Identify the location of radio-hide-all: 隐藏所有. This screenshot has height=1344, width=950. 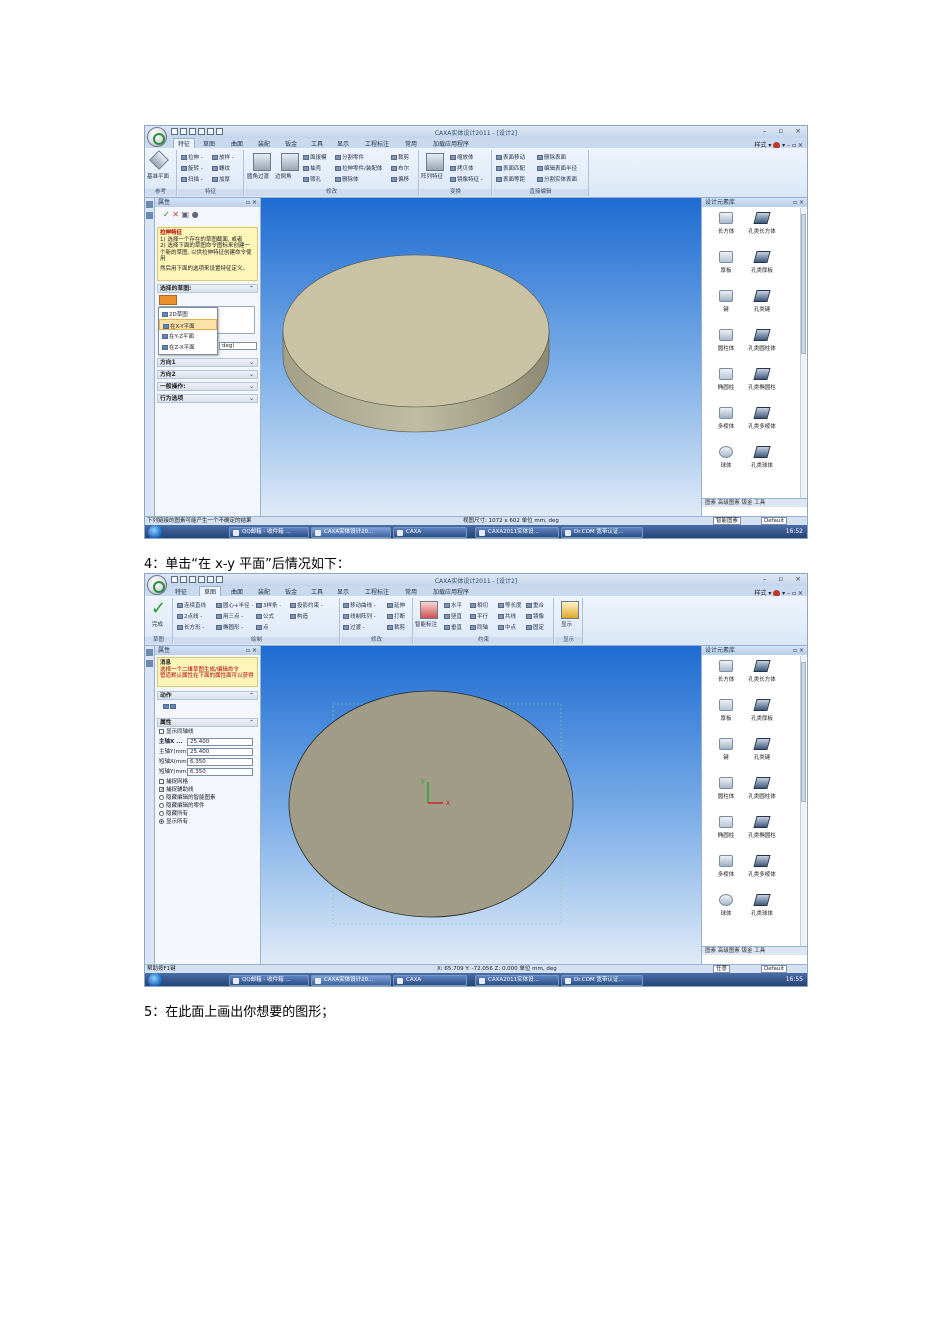
(173, 814).